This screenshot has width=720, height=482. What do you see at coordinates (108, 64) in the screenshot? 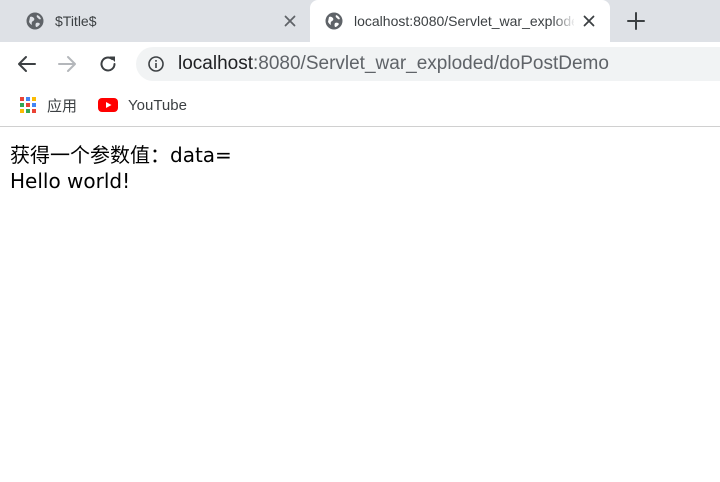
I see `reload-icon` at bounding box center [108, 64].